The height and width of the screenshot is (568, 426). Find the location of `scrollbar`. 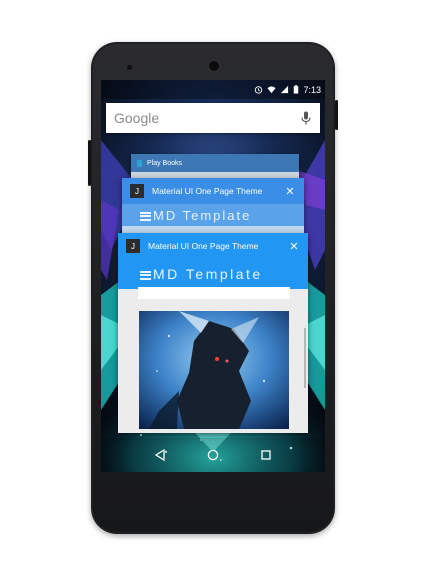

scrollbar is located at coordinates (305, 358).